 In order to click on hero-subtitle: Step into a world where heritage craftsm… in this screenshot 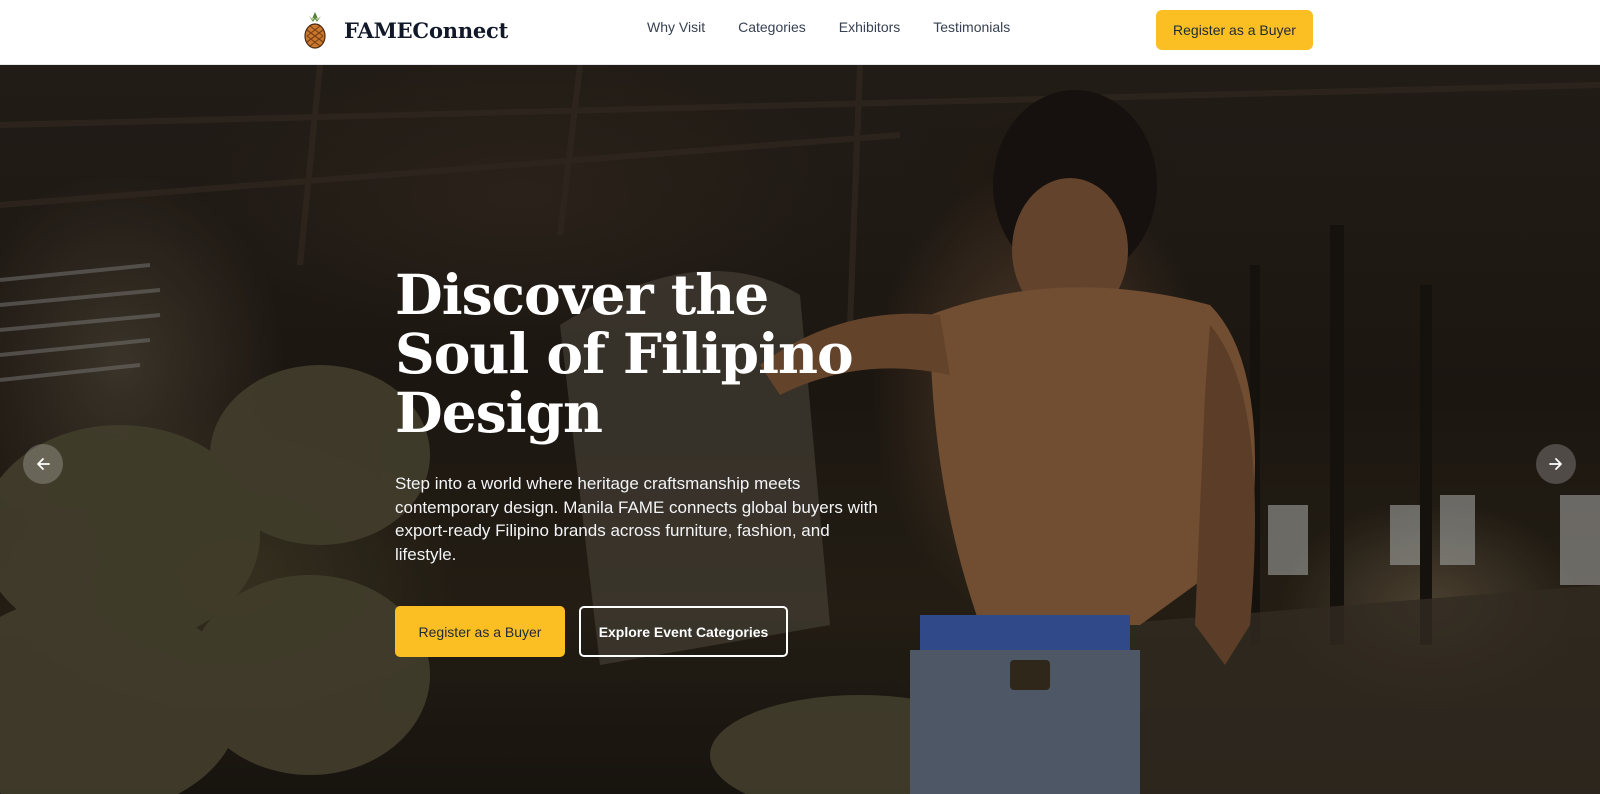, I will do `click(636, 519)`.